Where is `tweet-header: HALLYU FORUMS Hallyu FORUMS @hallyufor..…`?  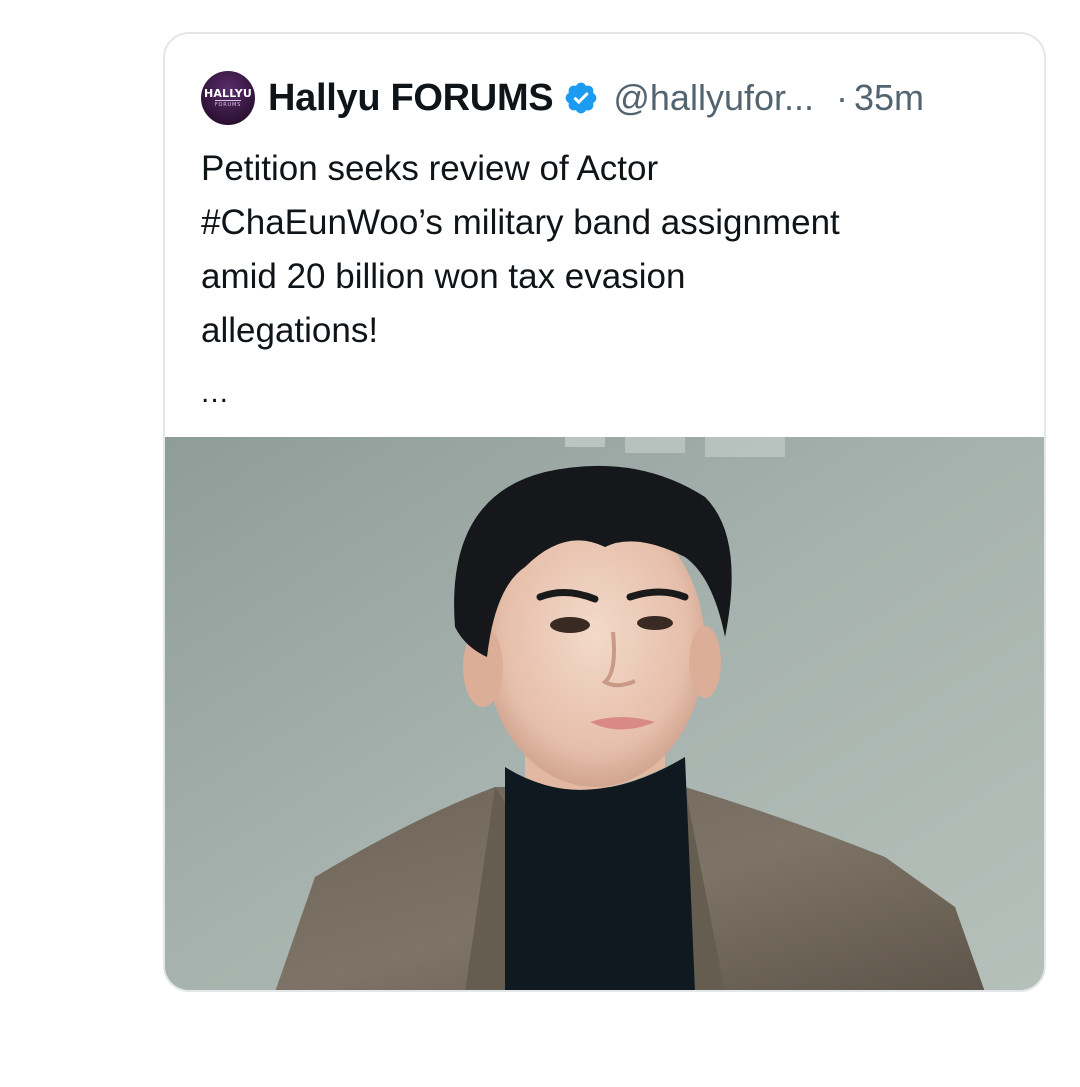 tweet-header: HALLYU FORUMS Hallyu FORUMS @hallyufor..… is located at coordinates (562, 98).